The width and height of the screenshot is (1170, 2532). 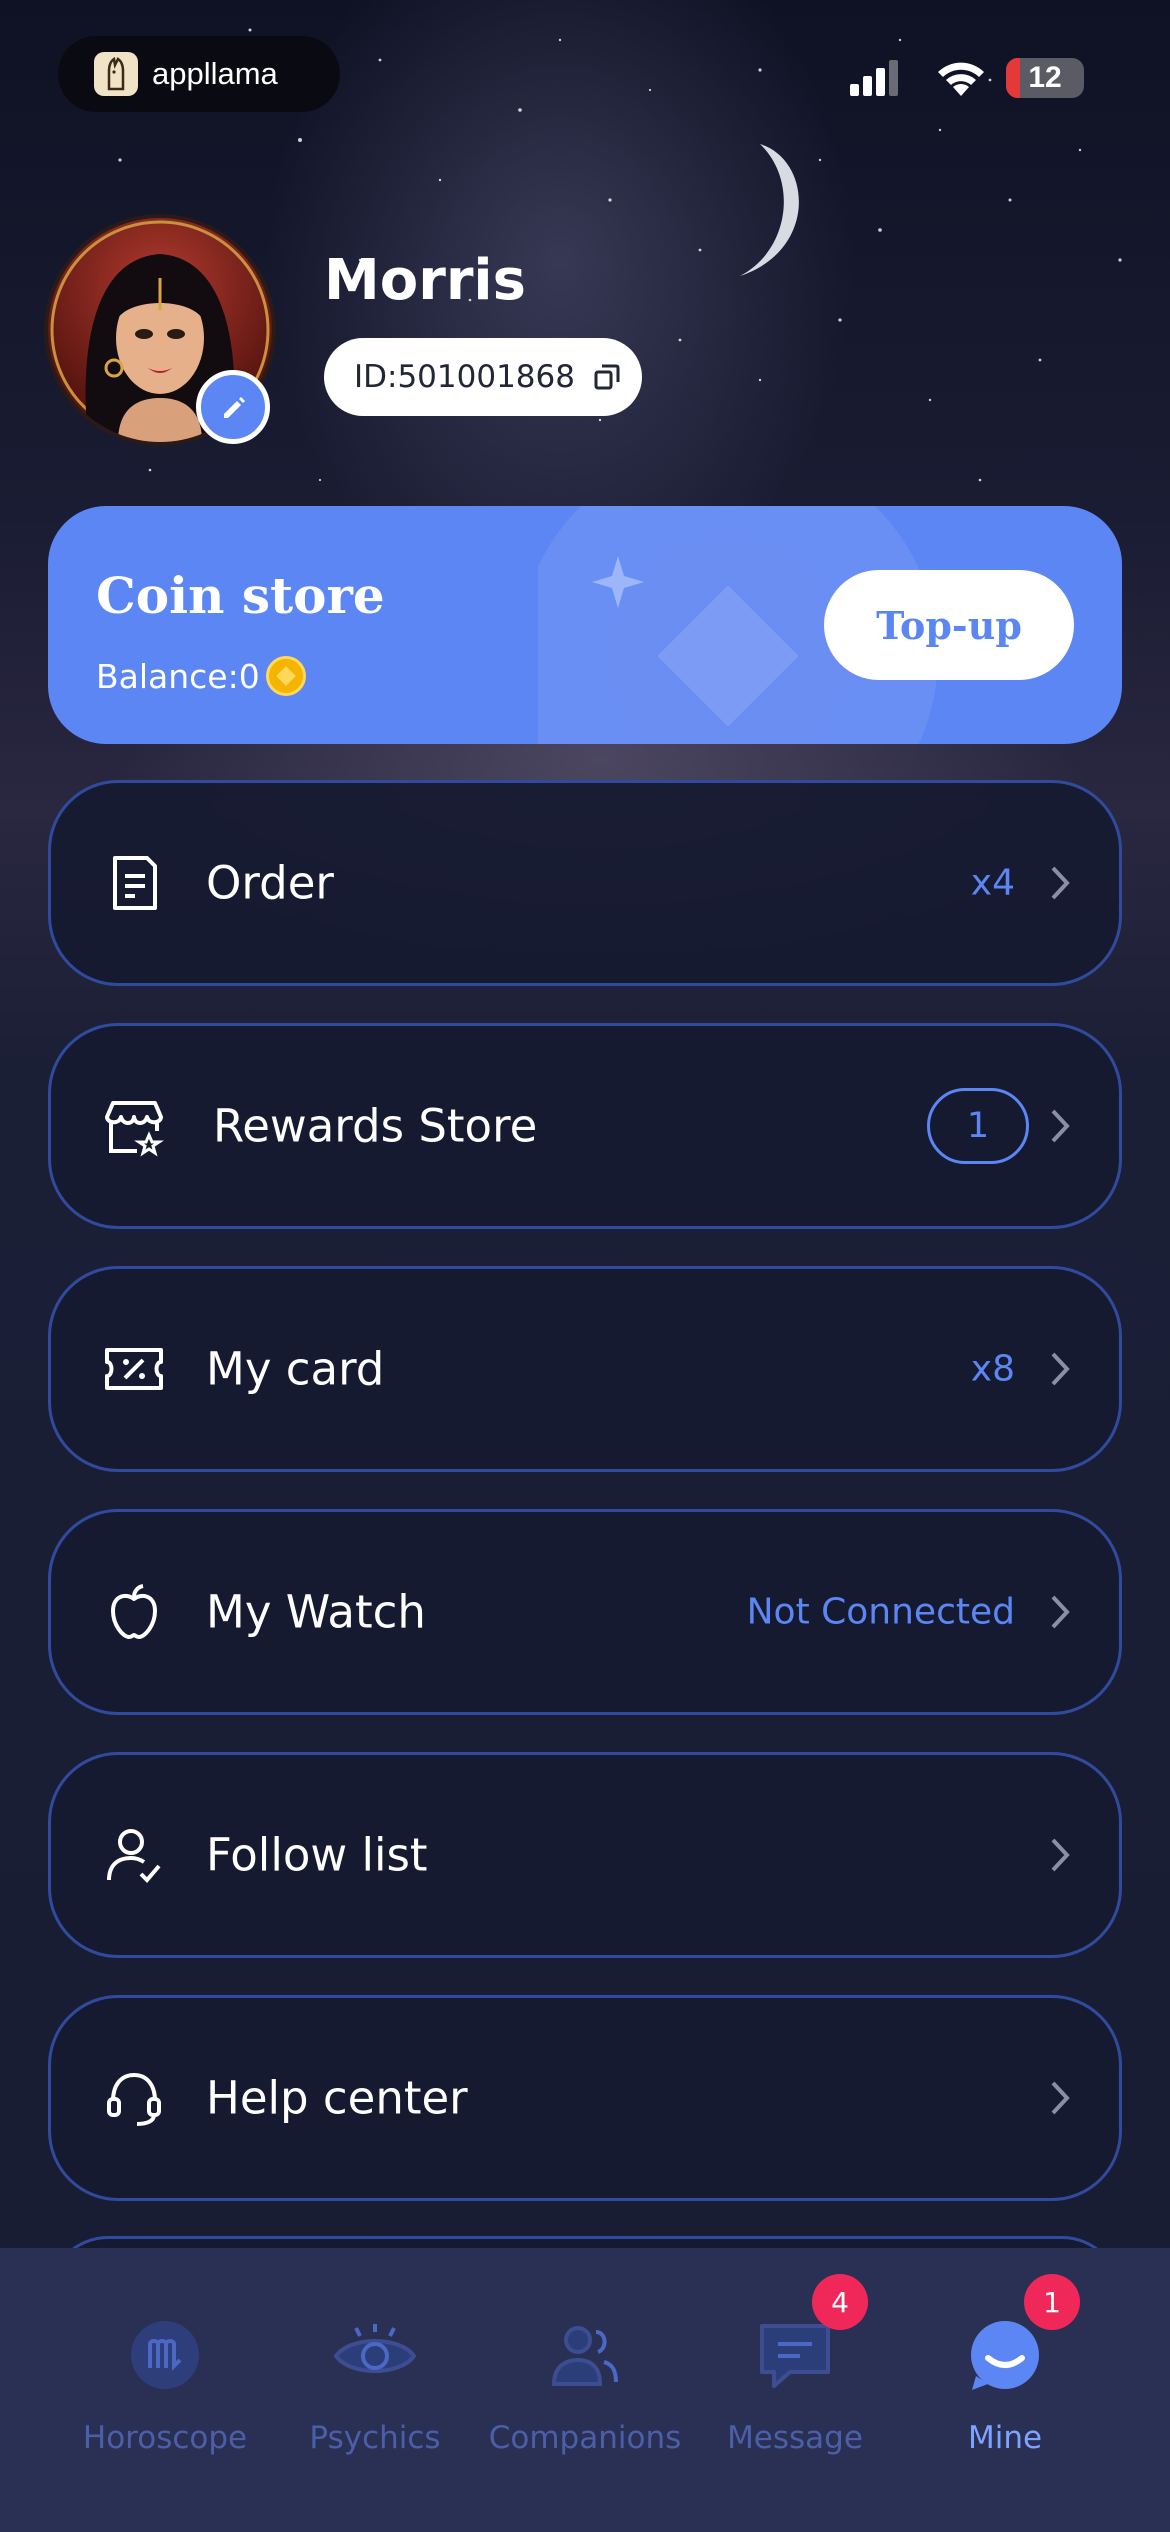 I want to click on menu-label-my-watch: My Watch, so click(x=316, y=1612).